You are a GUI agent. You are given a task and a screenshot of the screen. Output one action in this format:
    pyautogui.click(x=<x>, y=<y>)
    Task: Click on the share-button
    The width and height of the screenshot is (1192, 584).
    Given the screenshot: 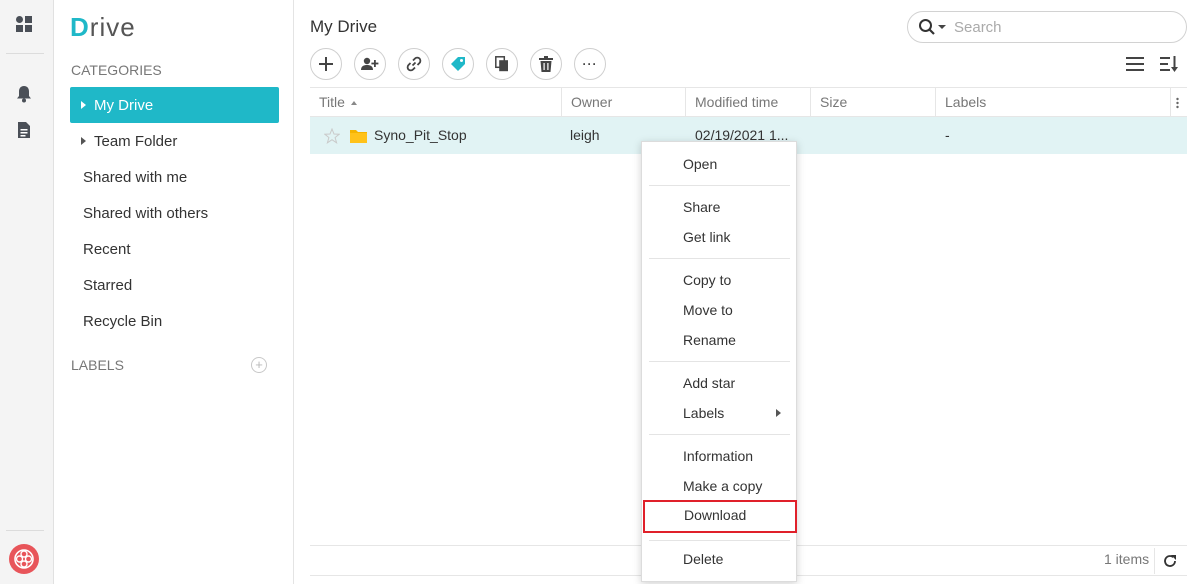 What is the action you would take?
    pyautogui.click(x=370, y=64)
    